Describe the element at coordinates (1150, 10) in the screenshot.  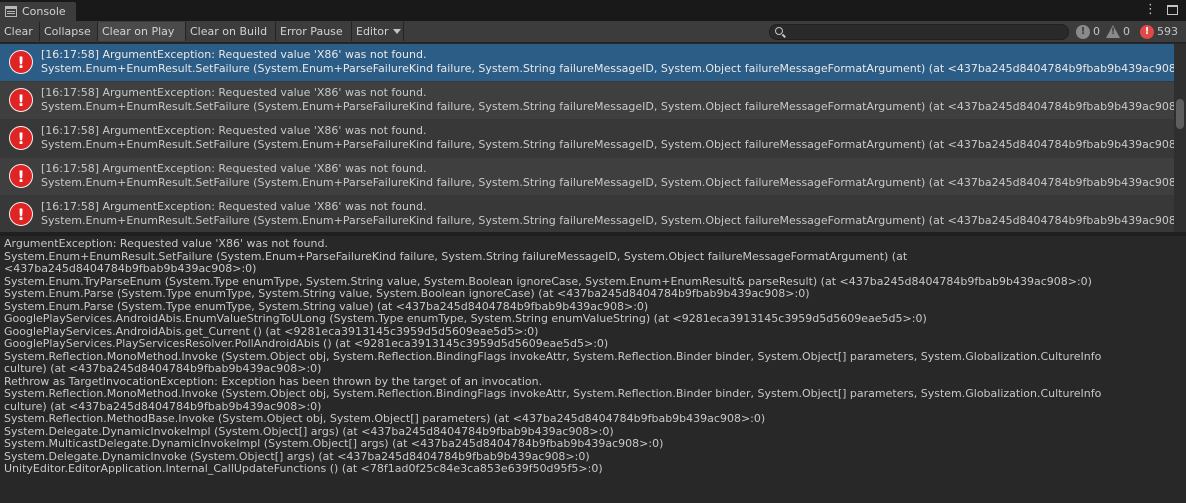
I see `kebab-menu-icon: ⋮` at that location.